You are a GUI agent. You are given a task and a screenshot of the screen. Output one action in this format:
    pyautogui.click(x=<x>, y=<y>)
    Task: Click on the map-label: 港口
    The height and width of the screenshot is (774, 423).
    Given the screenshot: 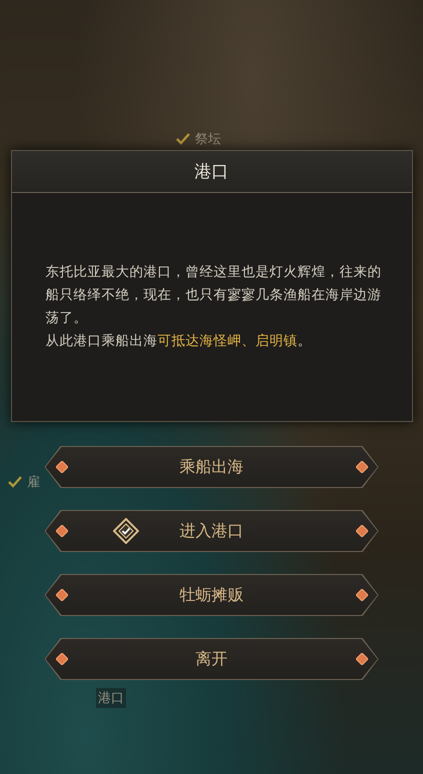 What is the action you would take?
    pyautogui.click(x=111, y=698)
    